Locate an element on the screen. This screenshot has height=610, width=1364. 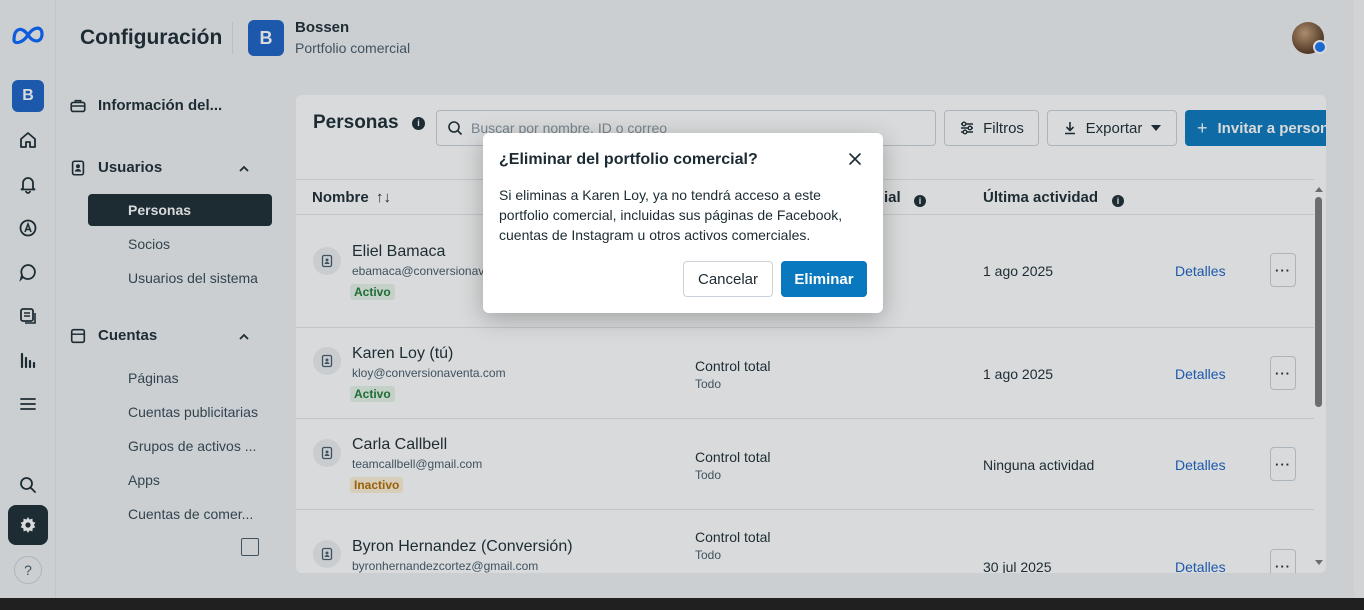
os-taskbar is located at coordinates (682, 604).